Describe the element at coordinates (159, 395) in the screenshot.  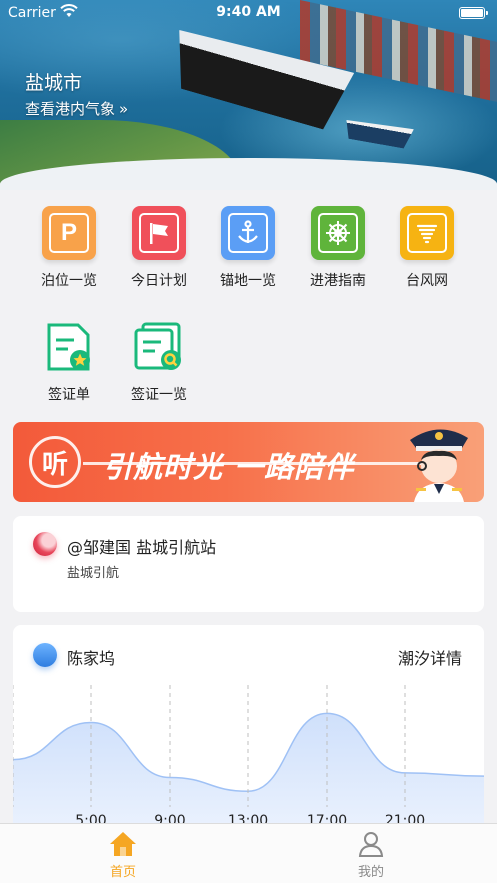
I see `grid-label: 签证一览` at that location.